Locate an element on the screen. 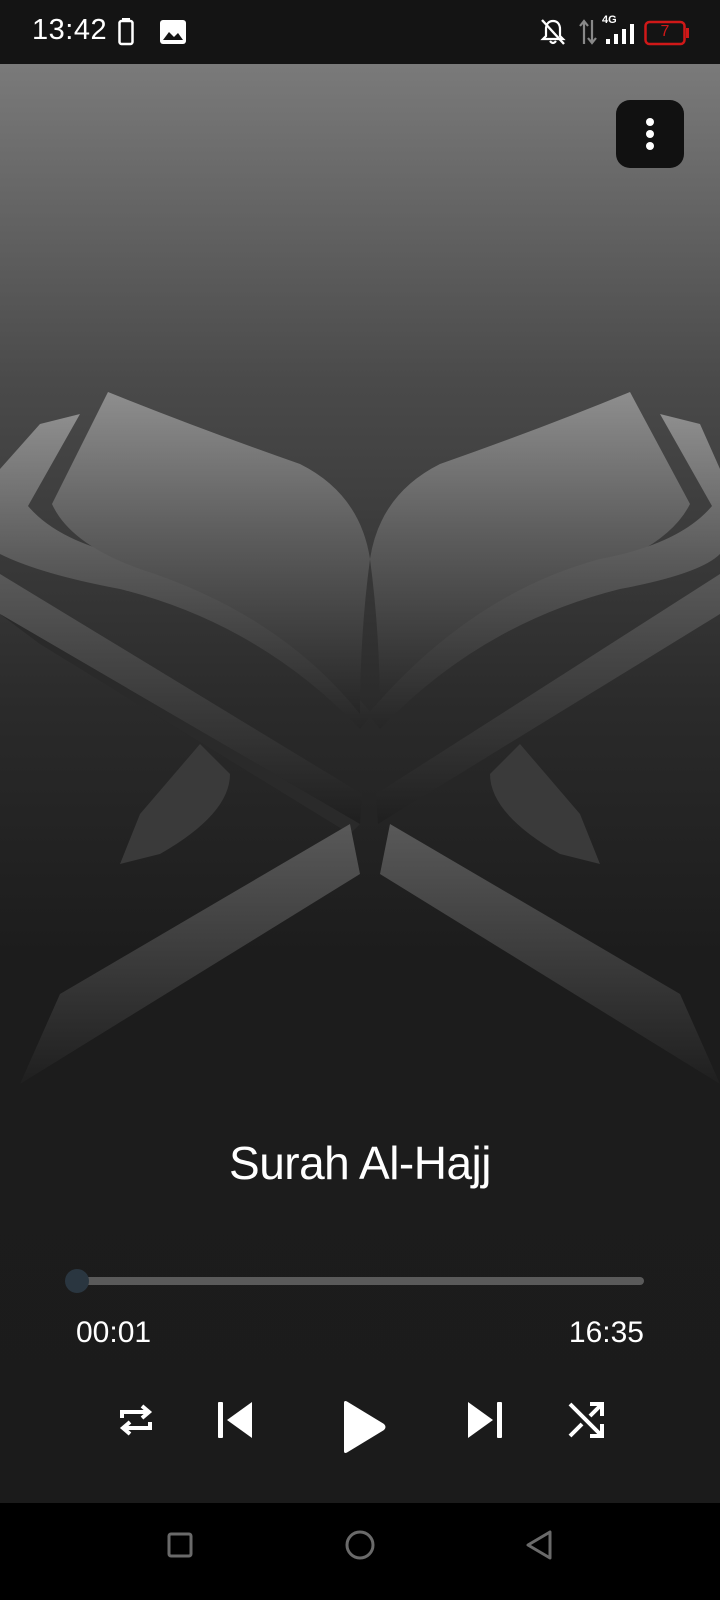 This screenshot has height=1600, width=720. repeat-icon is located at coordinates (136, 1424).